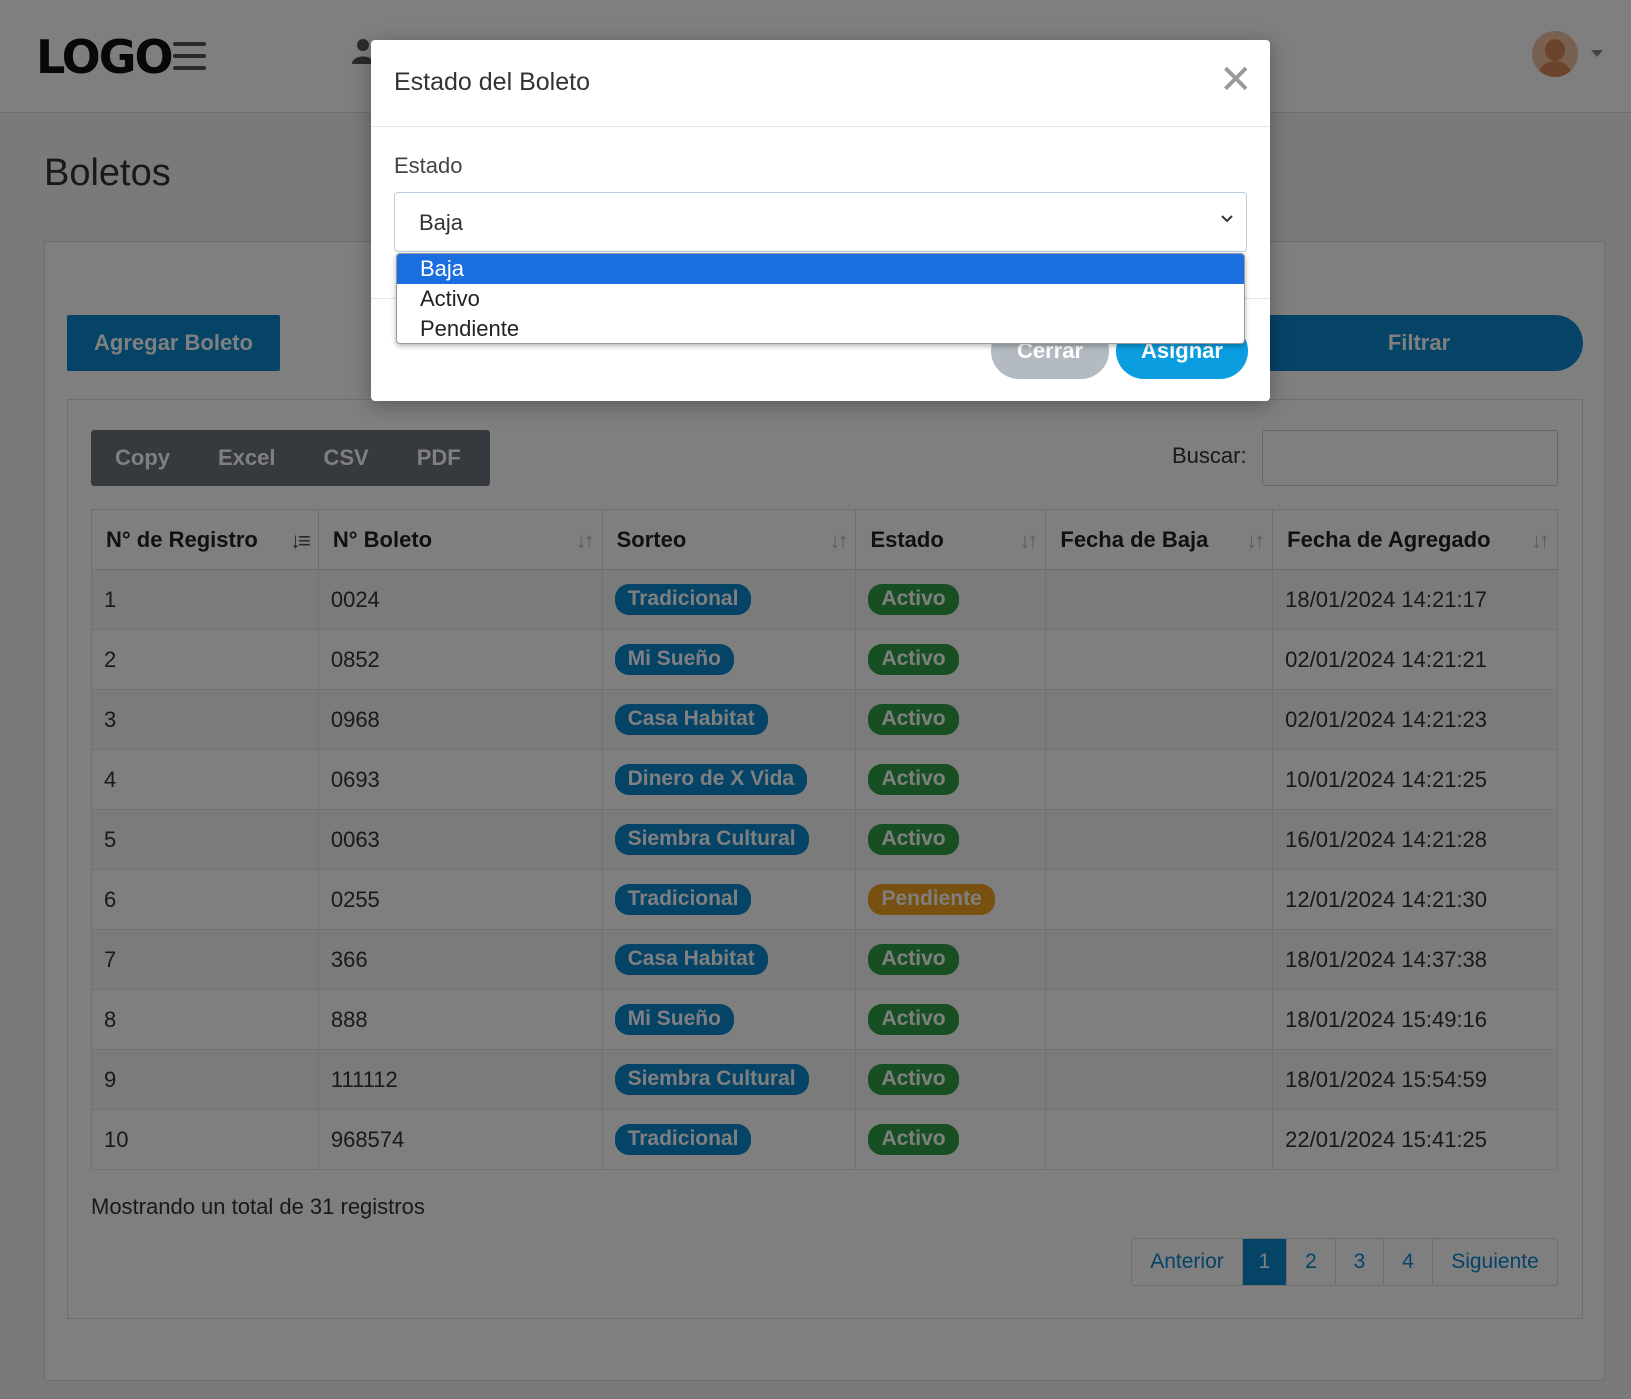 This screenshot has width=1631, height=1399. I want to click on status-options-list: Baja Activo Pendiente, so click(820, 298).